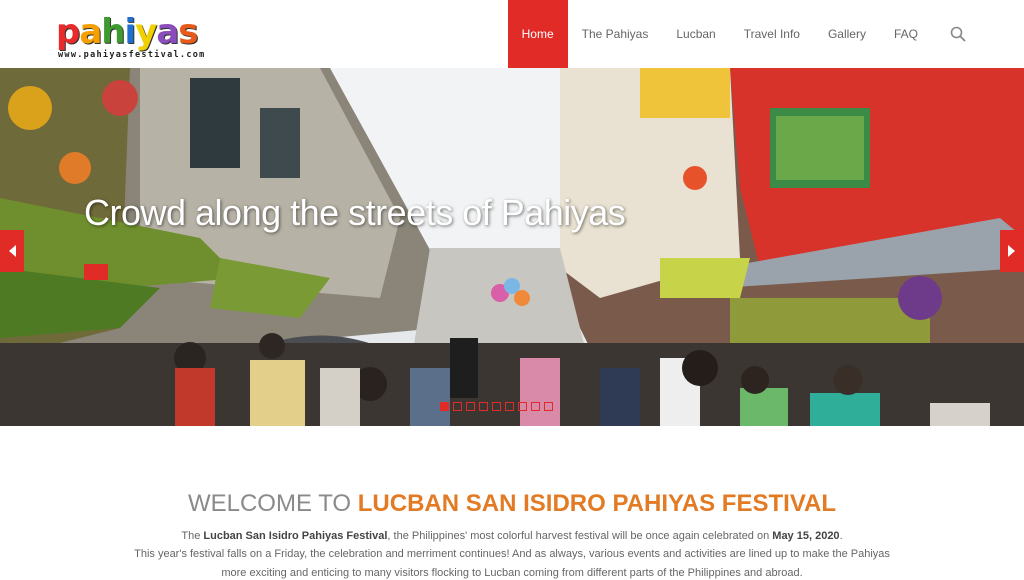 The height and width of the screenshot is (580, 1024). What do you see at coordinates (146, 32) in the screenshot?
I see `logo-letter: y` at bounding box center [146, 32].